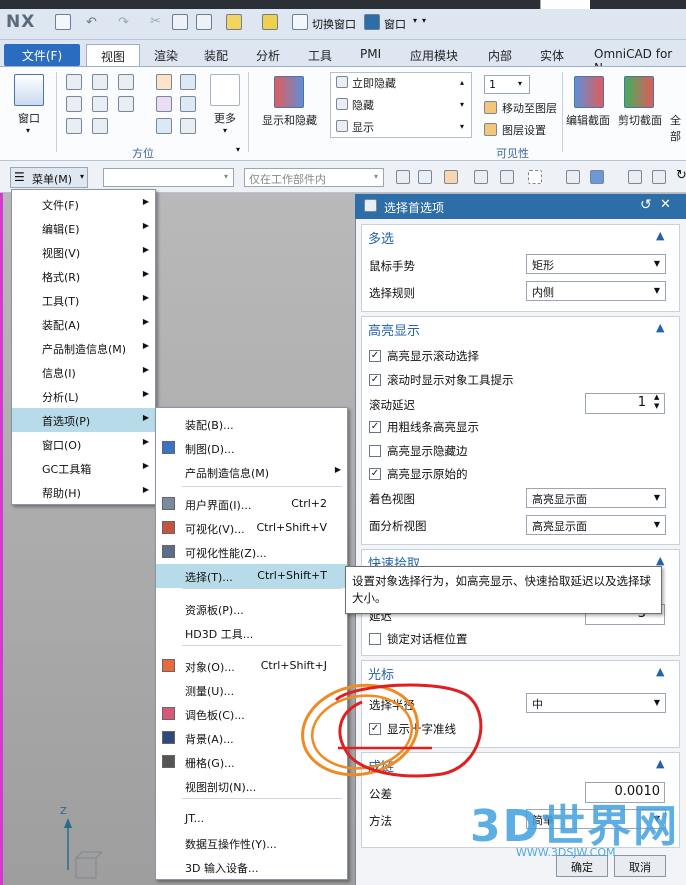 This screenshot has width=686, height=885. I want to click on pan-icon, so click(188, 104).